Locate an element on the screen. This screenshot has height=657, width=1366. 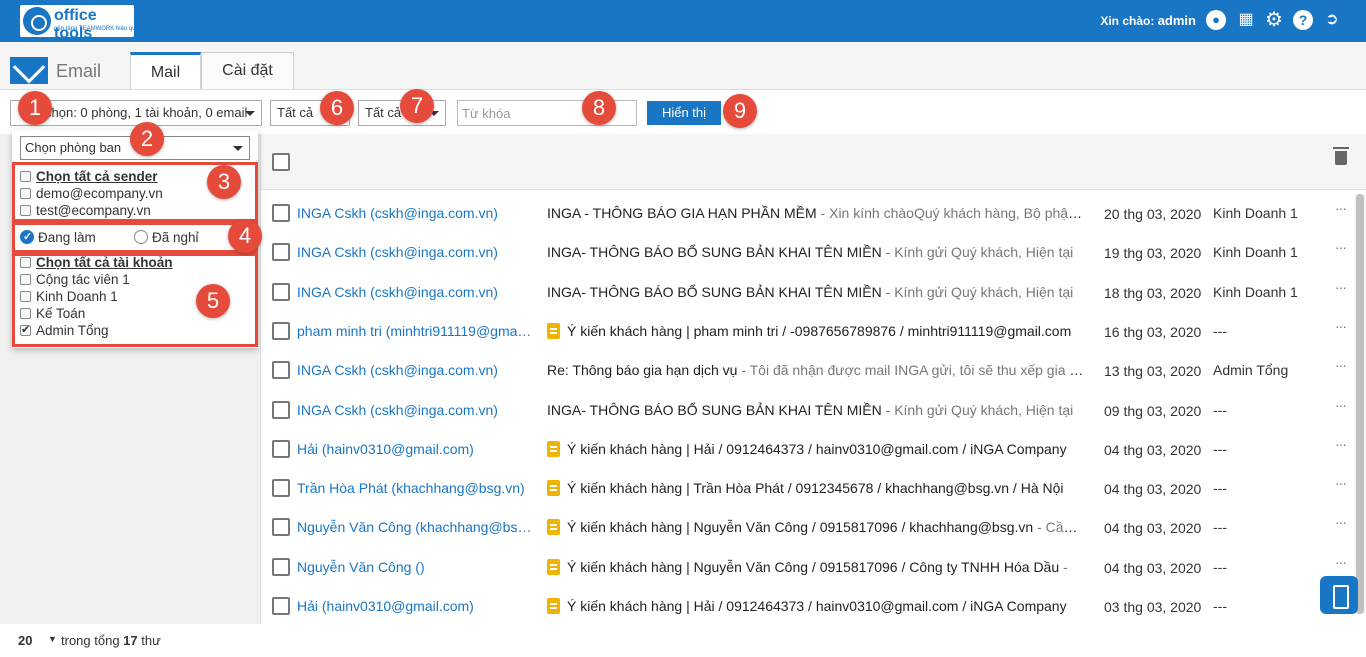
mail-sender: Nguyễn Văn Công () is located at coordinates (415, 567).